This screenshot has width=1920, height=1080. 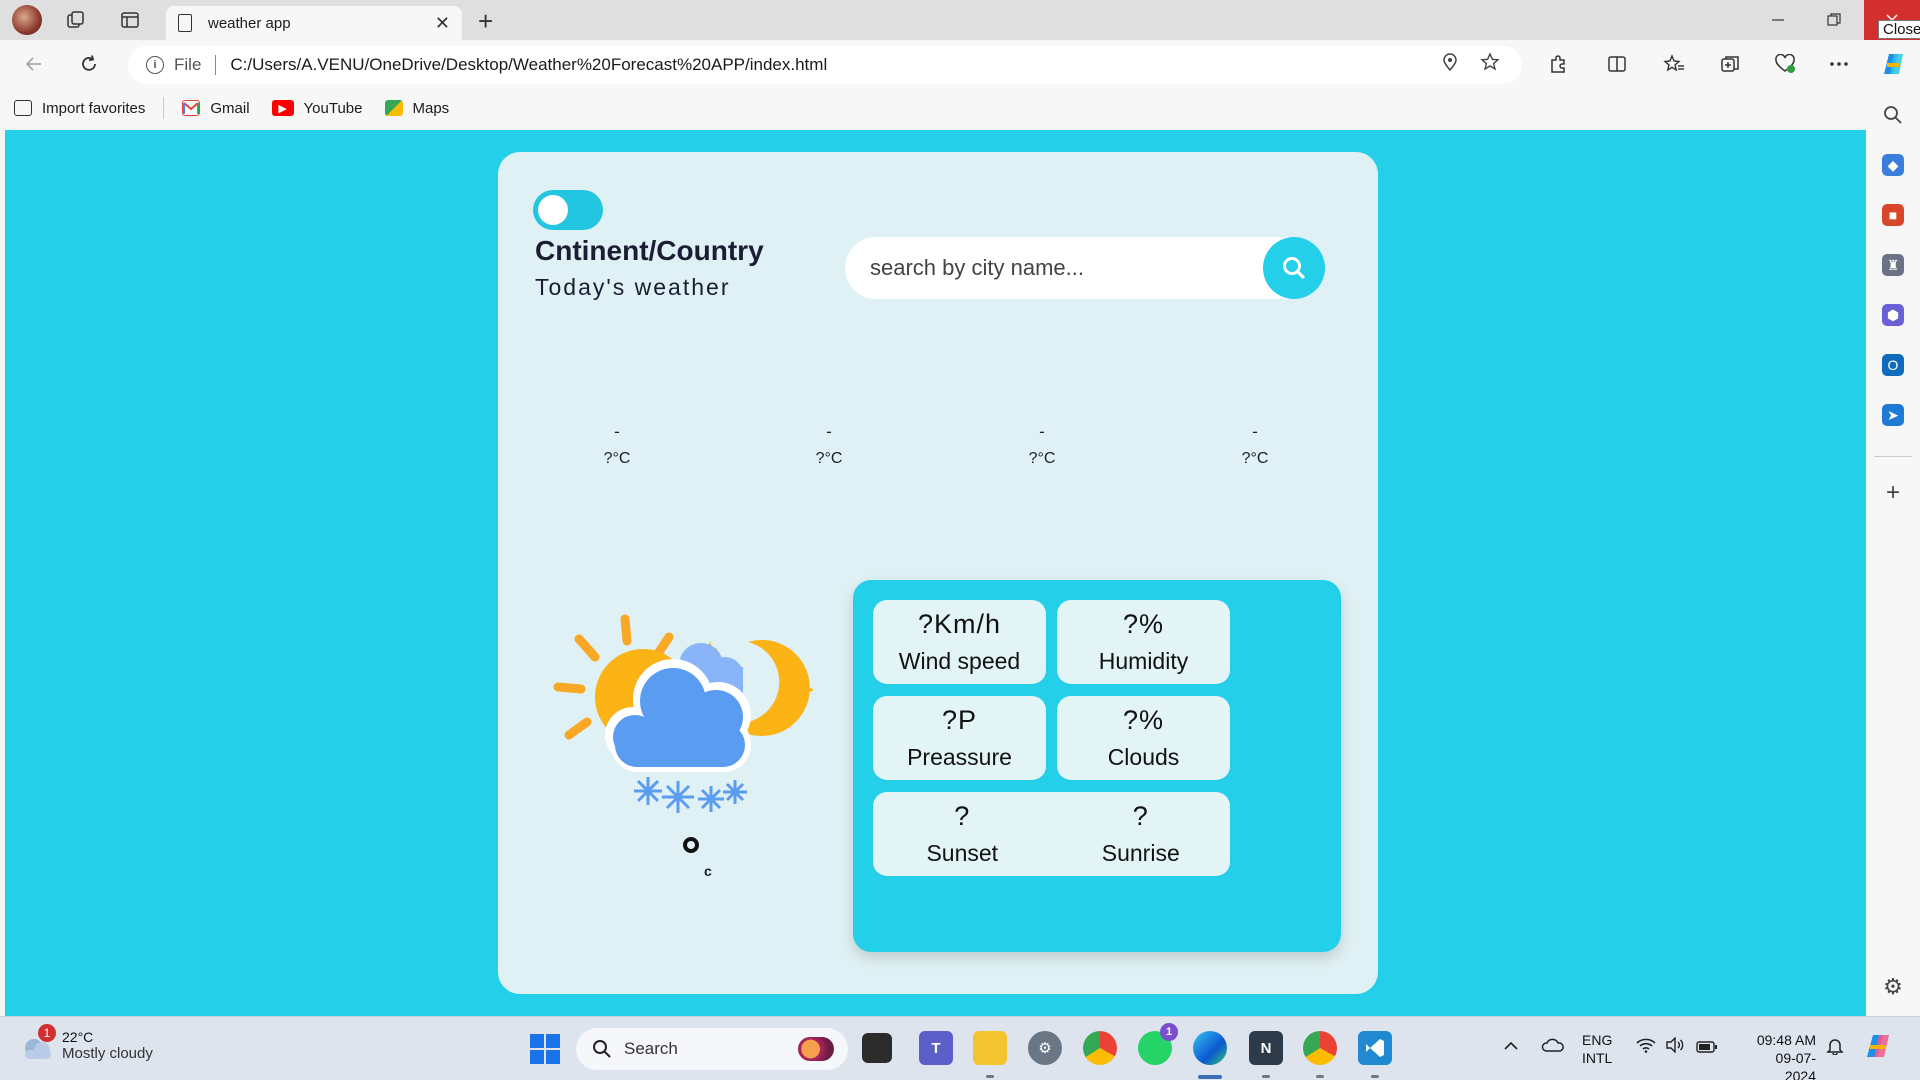 What do you see at coordinates (959, 661) in the screenshot?
I see `wind-speed-label: Wind speed` at bounding box center [959, 661].